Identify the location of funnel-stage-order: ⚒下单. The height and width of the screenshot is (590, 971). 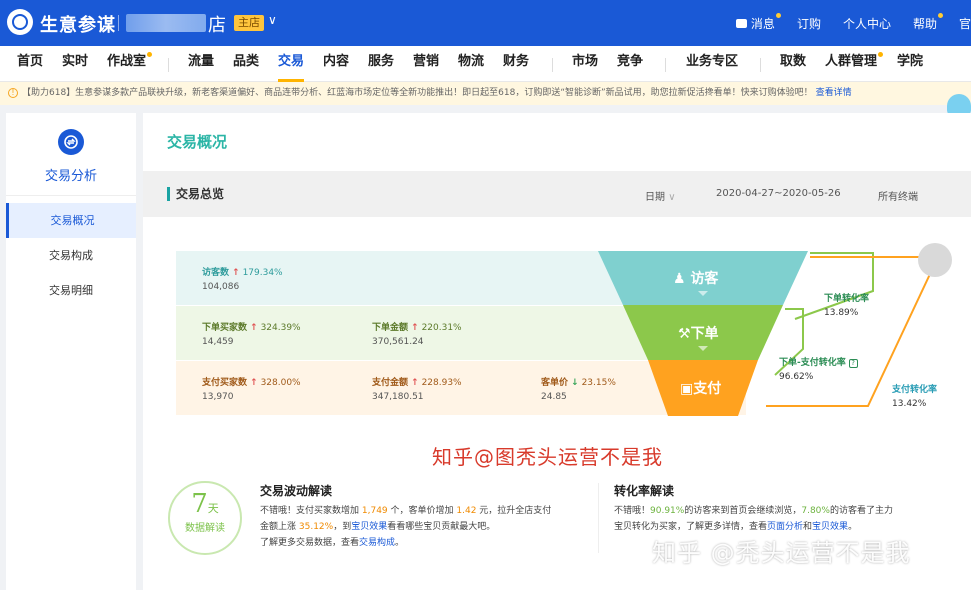
(698, 333).